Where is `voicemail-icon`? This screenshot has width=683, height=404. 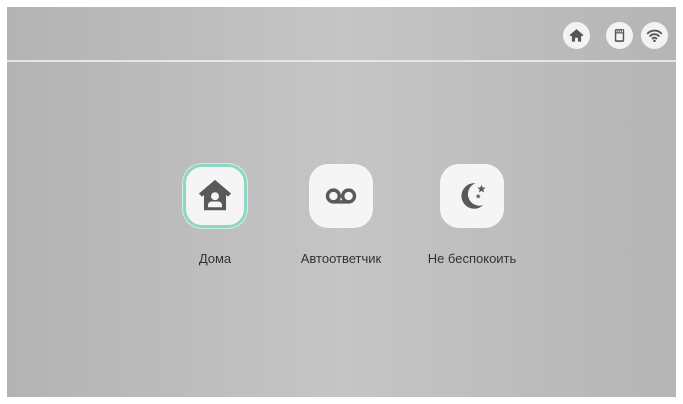
voicemail-icon is located at coordinates (341, 196).